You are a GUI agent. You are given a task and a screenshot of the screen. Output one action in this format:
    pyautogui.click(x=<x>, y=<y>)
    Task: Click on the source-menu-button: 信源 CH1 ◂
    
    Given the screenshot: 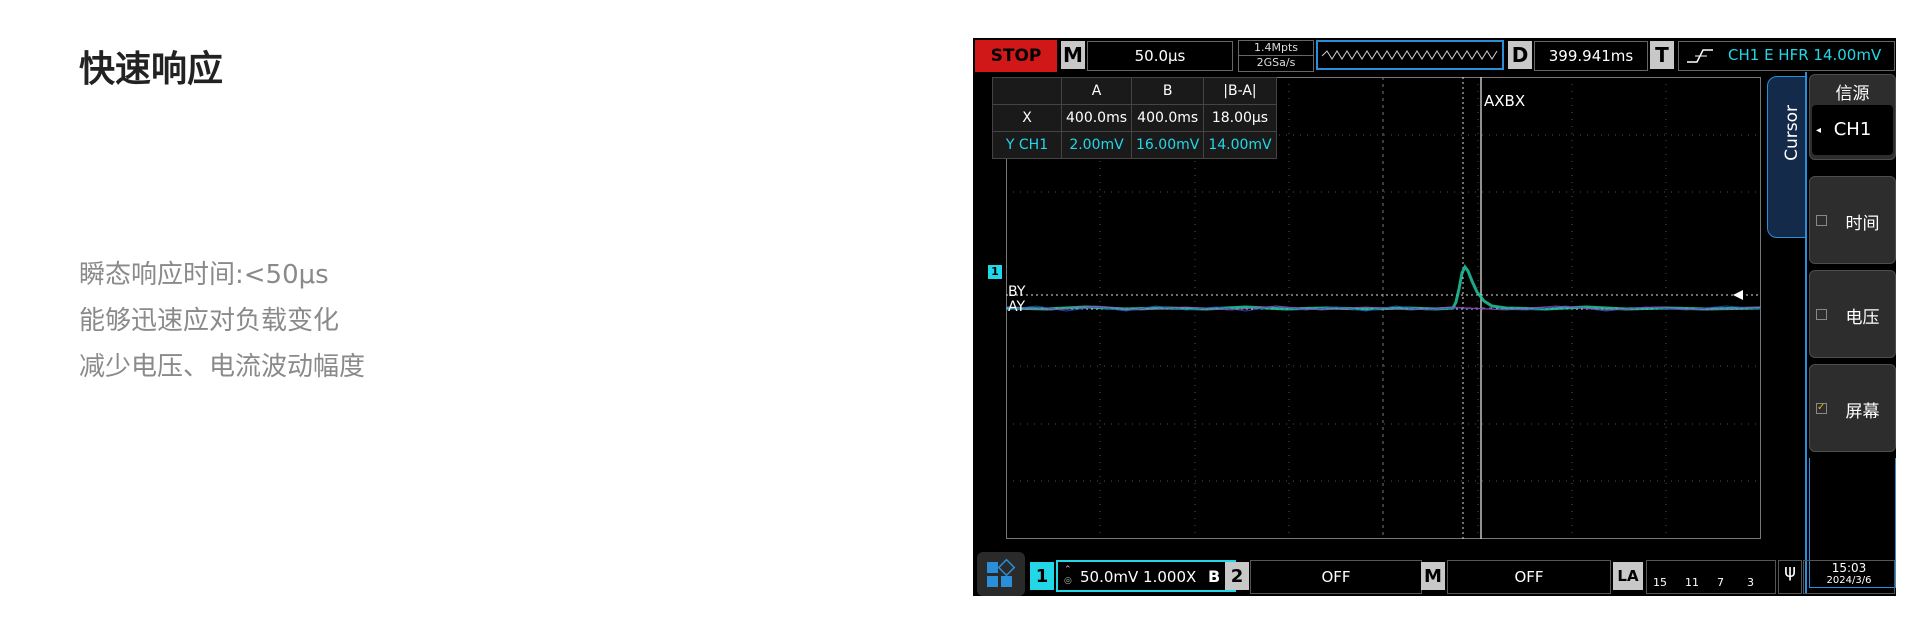 What is the action you would take?
    pyautogui.click(x=1852, y=117)
    